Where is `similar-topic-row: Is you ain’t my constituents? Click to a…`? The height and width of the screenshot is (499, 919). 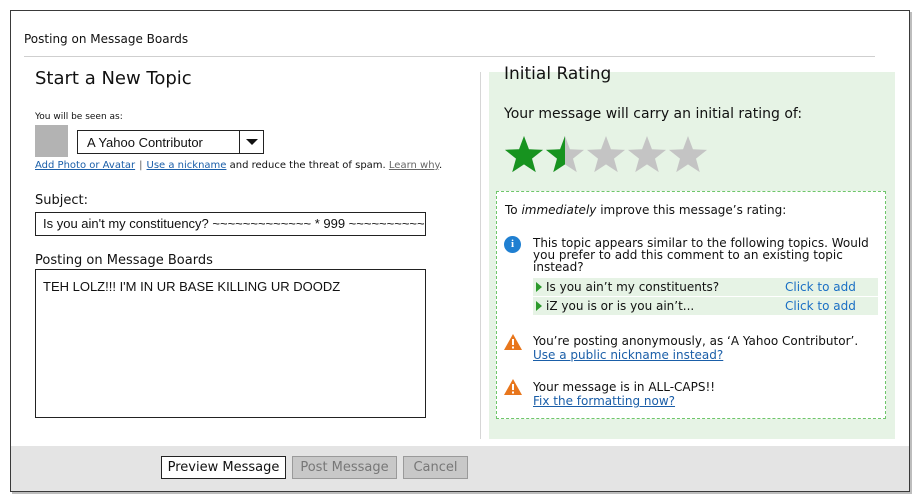
similar-topic-row: Is you ain’t my constituents? Click to a… is located at coordinates (705, 287).